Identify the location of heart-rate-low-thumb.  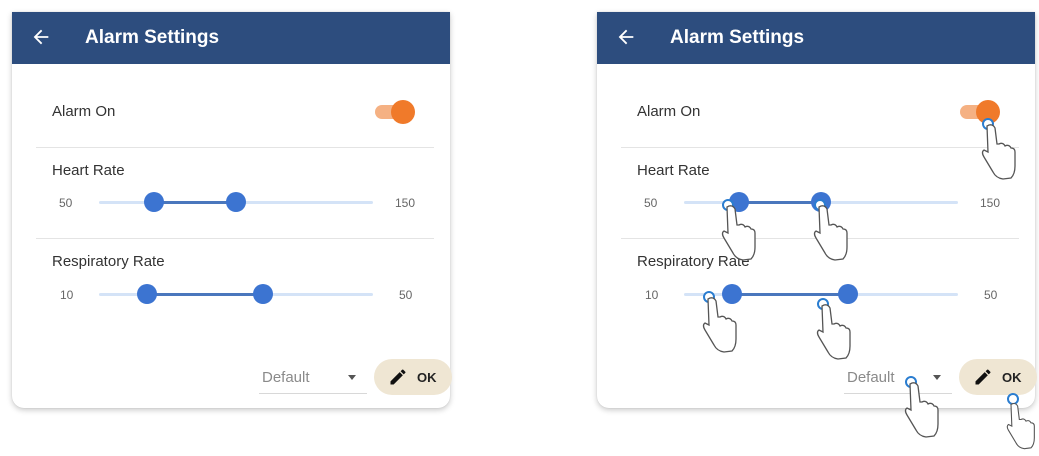
(153, 202).